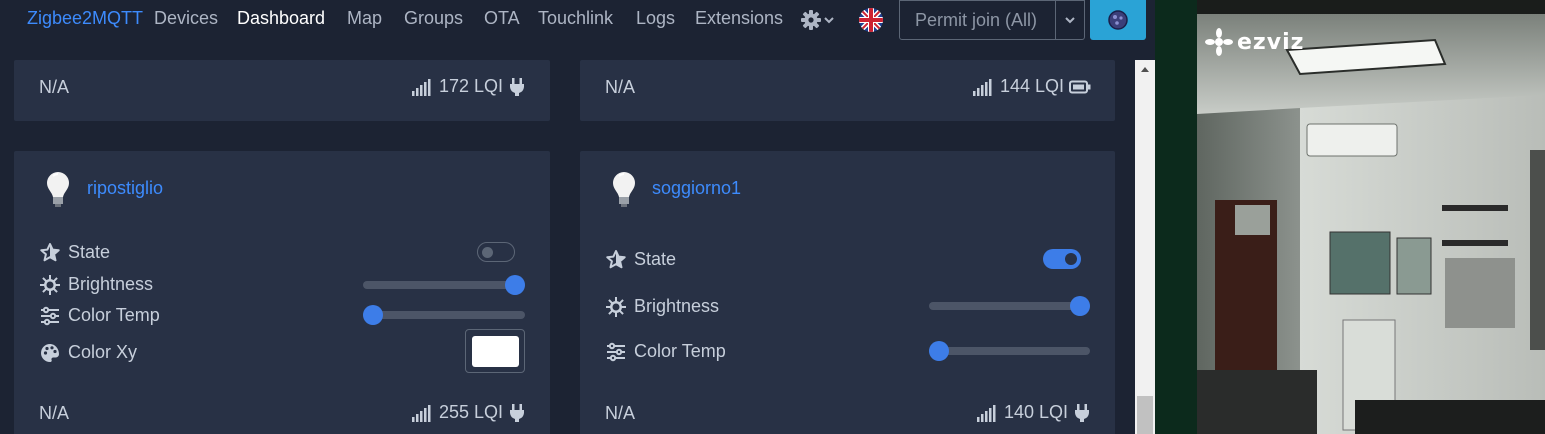  What do you see at coordinates (50, 352) in the screenshot?
I see `palette-icon` at bounding box center [50, 352].